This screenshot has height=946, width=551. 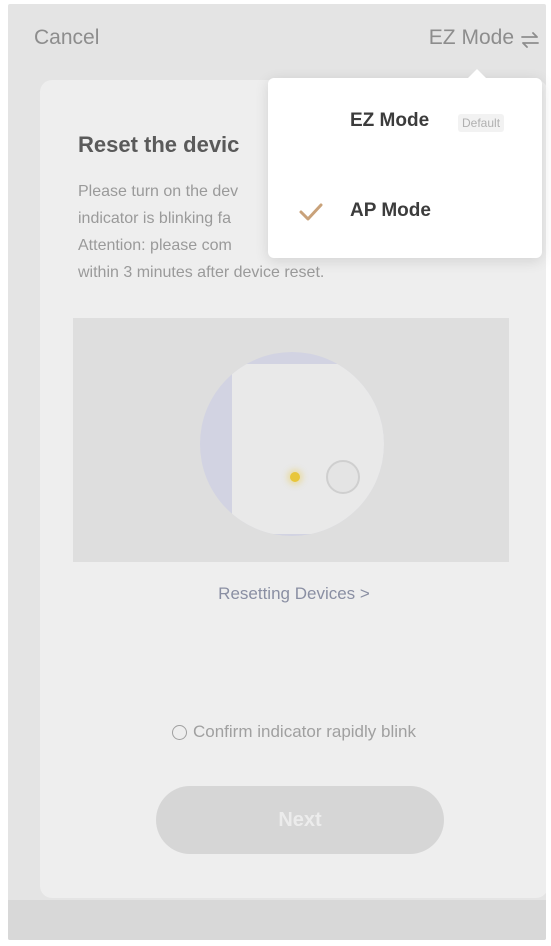 I want to click on resetting-devices-link: Resetting Devices >, so click(x=293, y=594).